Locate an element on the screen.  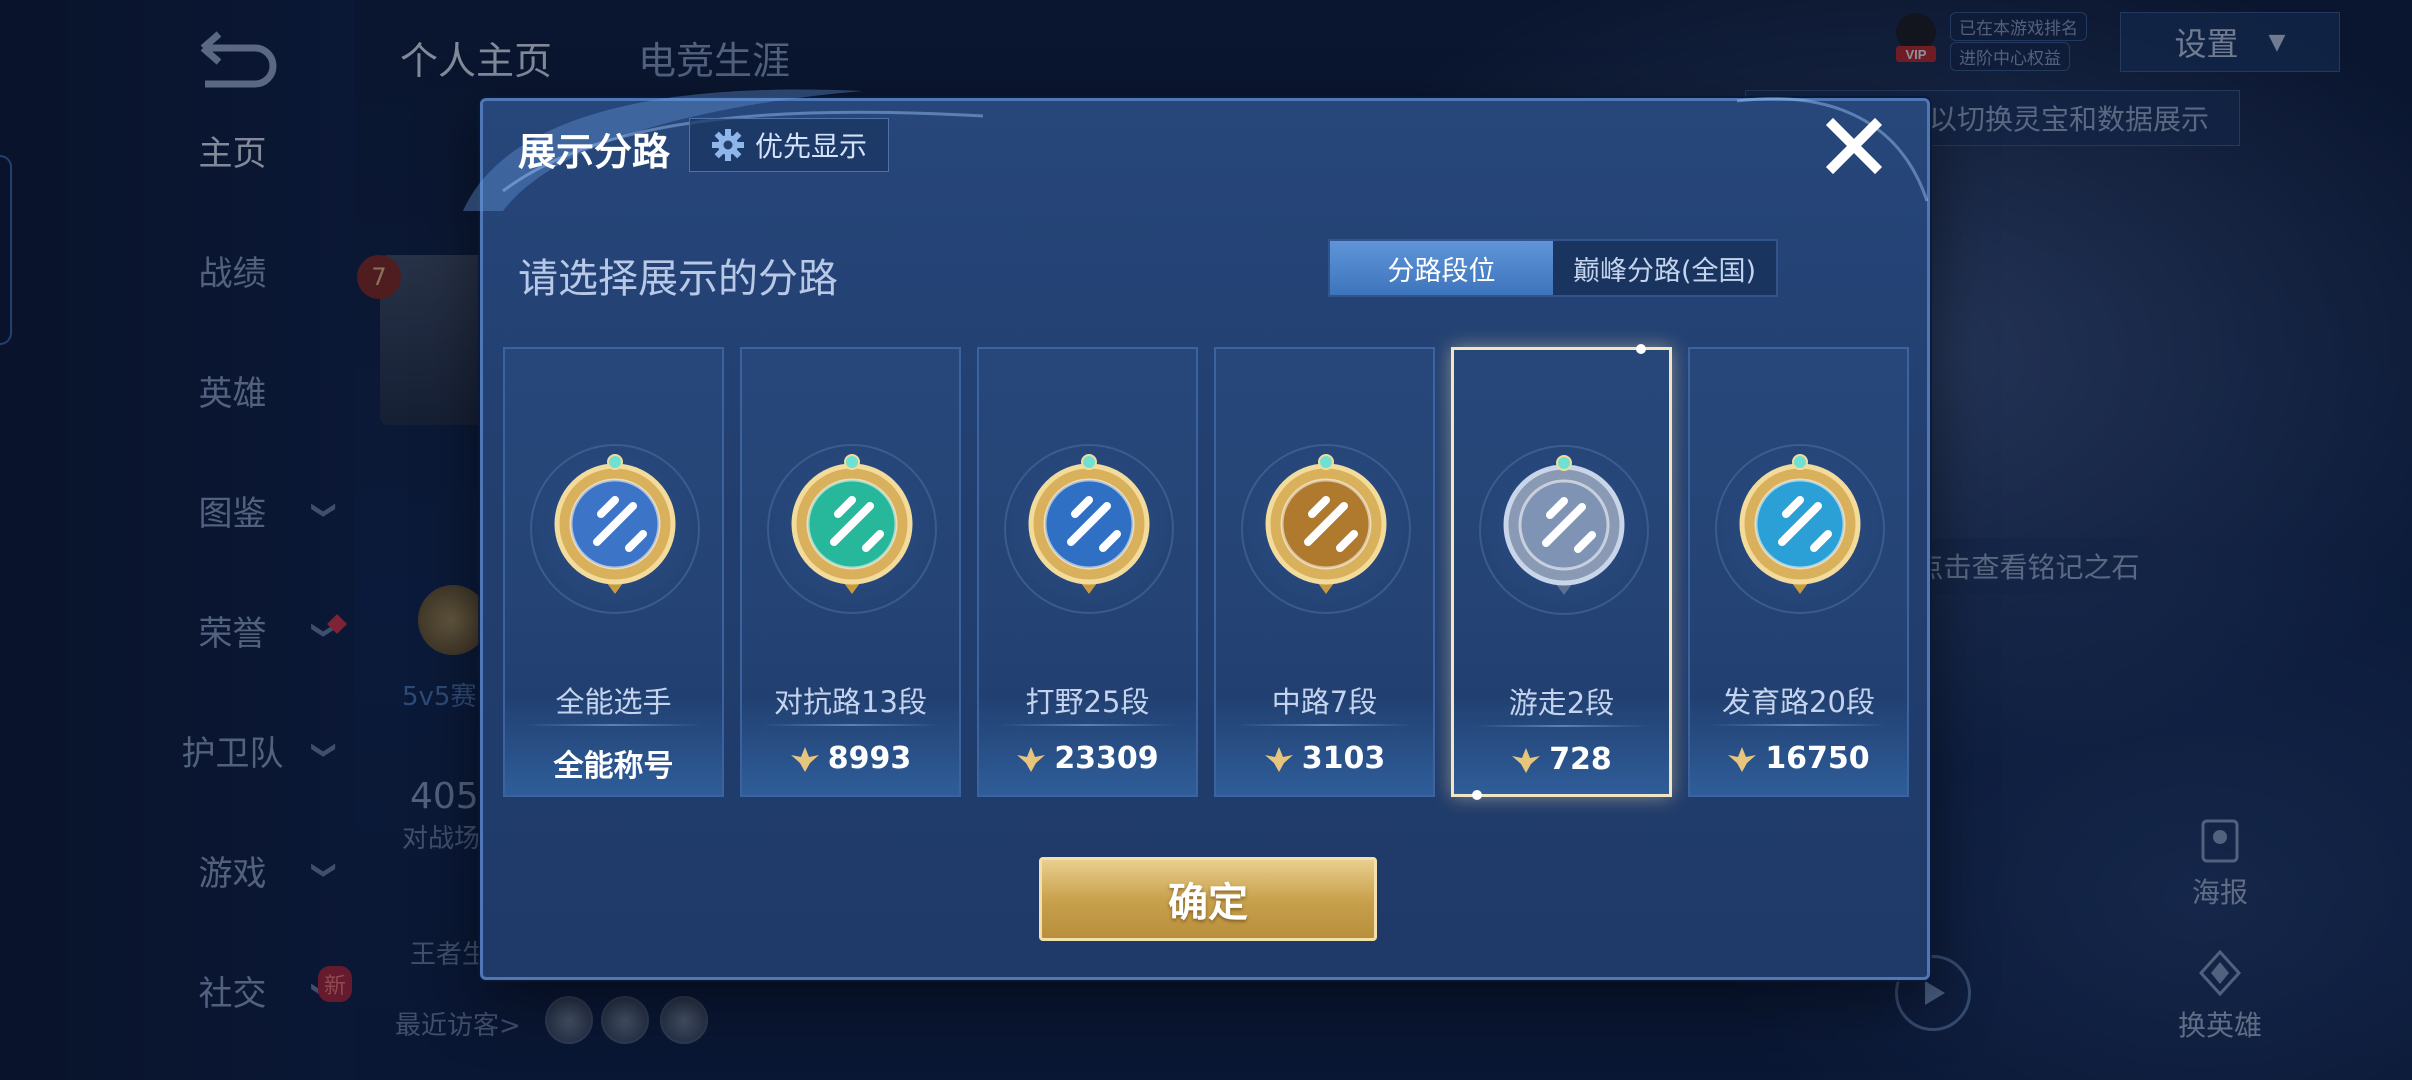
allround-emblem-icon is located at coordinates (615, 524).